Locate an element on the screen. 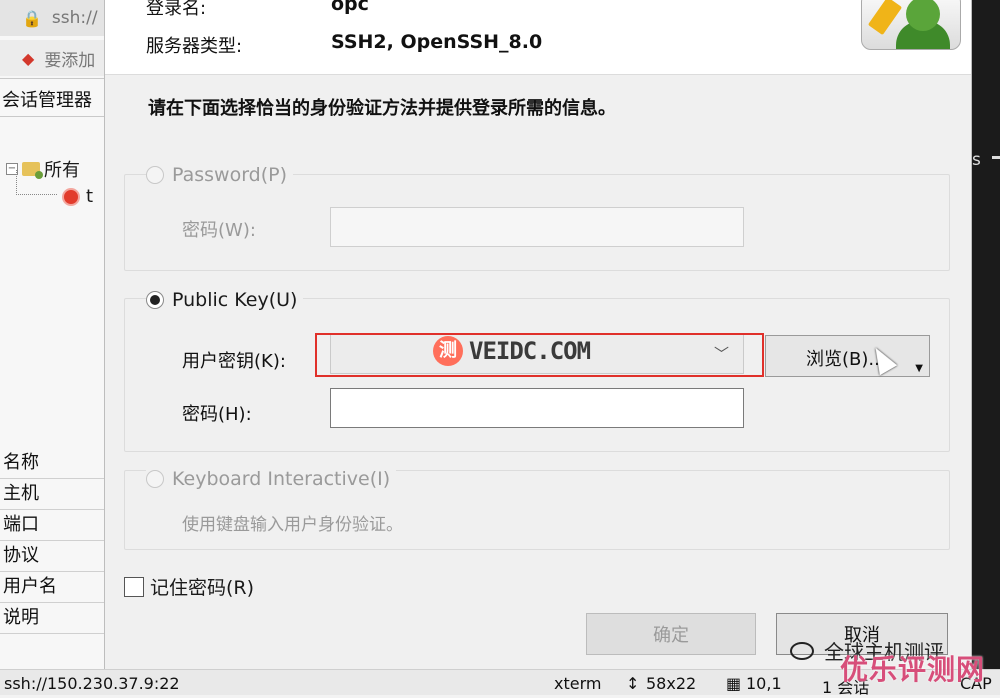 The image size is (1000, 698). passphrase-field is located at coordinates (537, 408).